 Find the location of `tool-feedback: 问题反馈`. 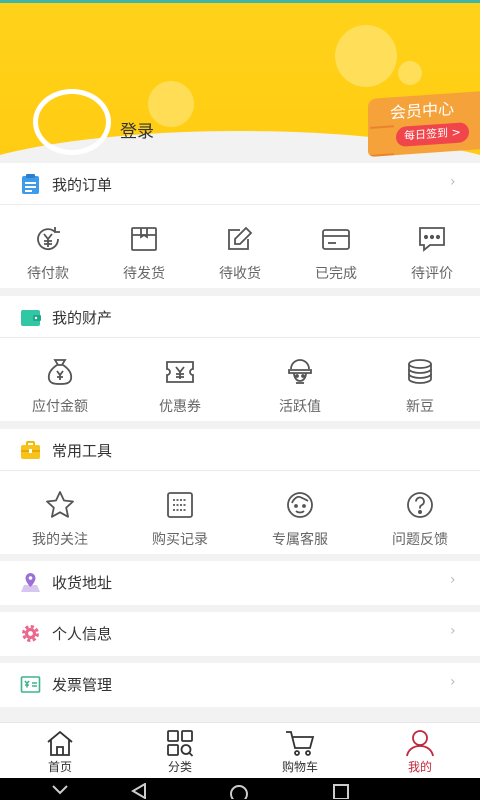

tool-feedback: 问题反馈 is located at coordinates (420, 510).